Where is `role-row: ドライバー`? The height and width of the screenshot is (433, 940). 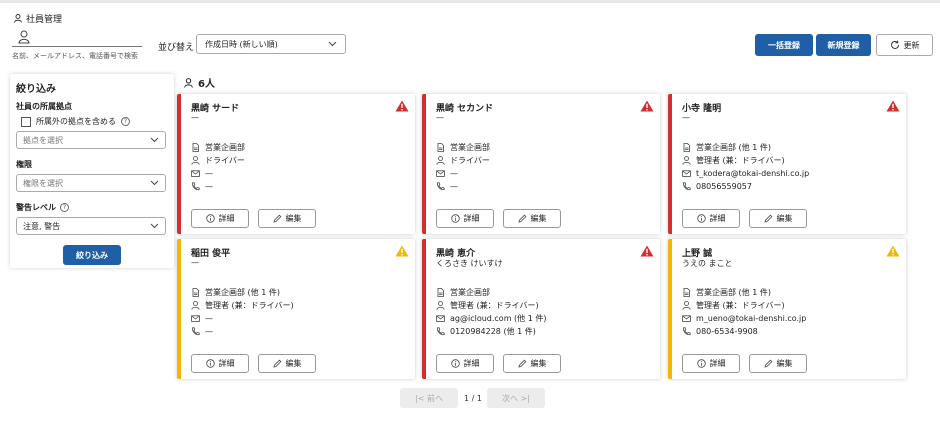 role-row: ドライバー is located at coordinates (463, 160).